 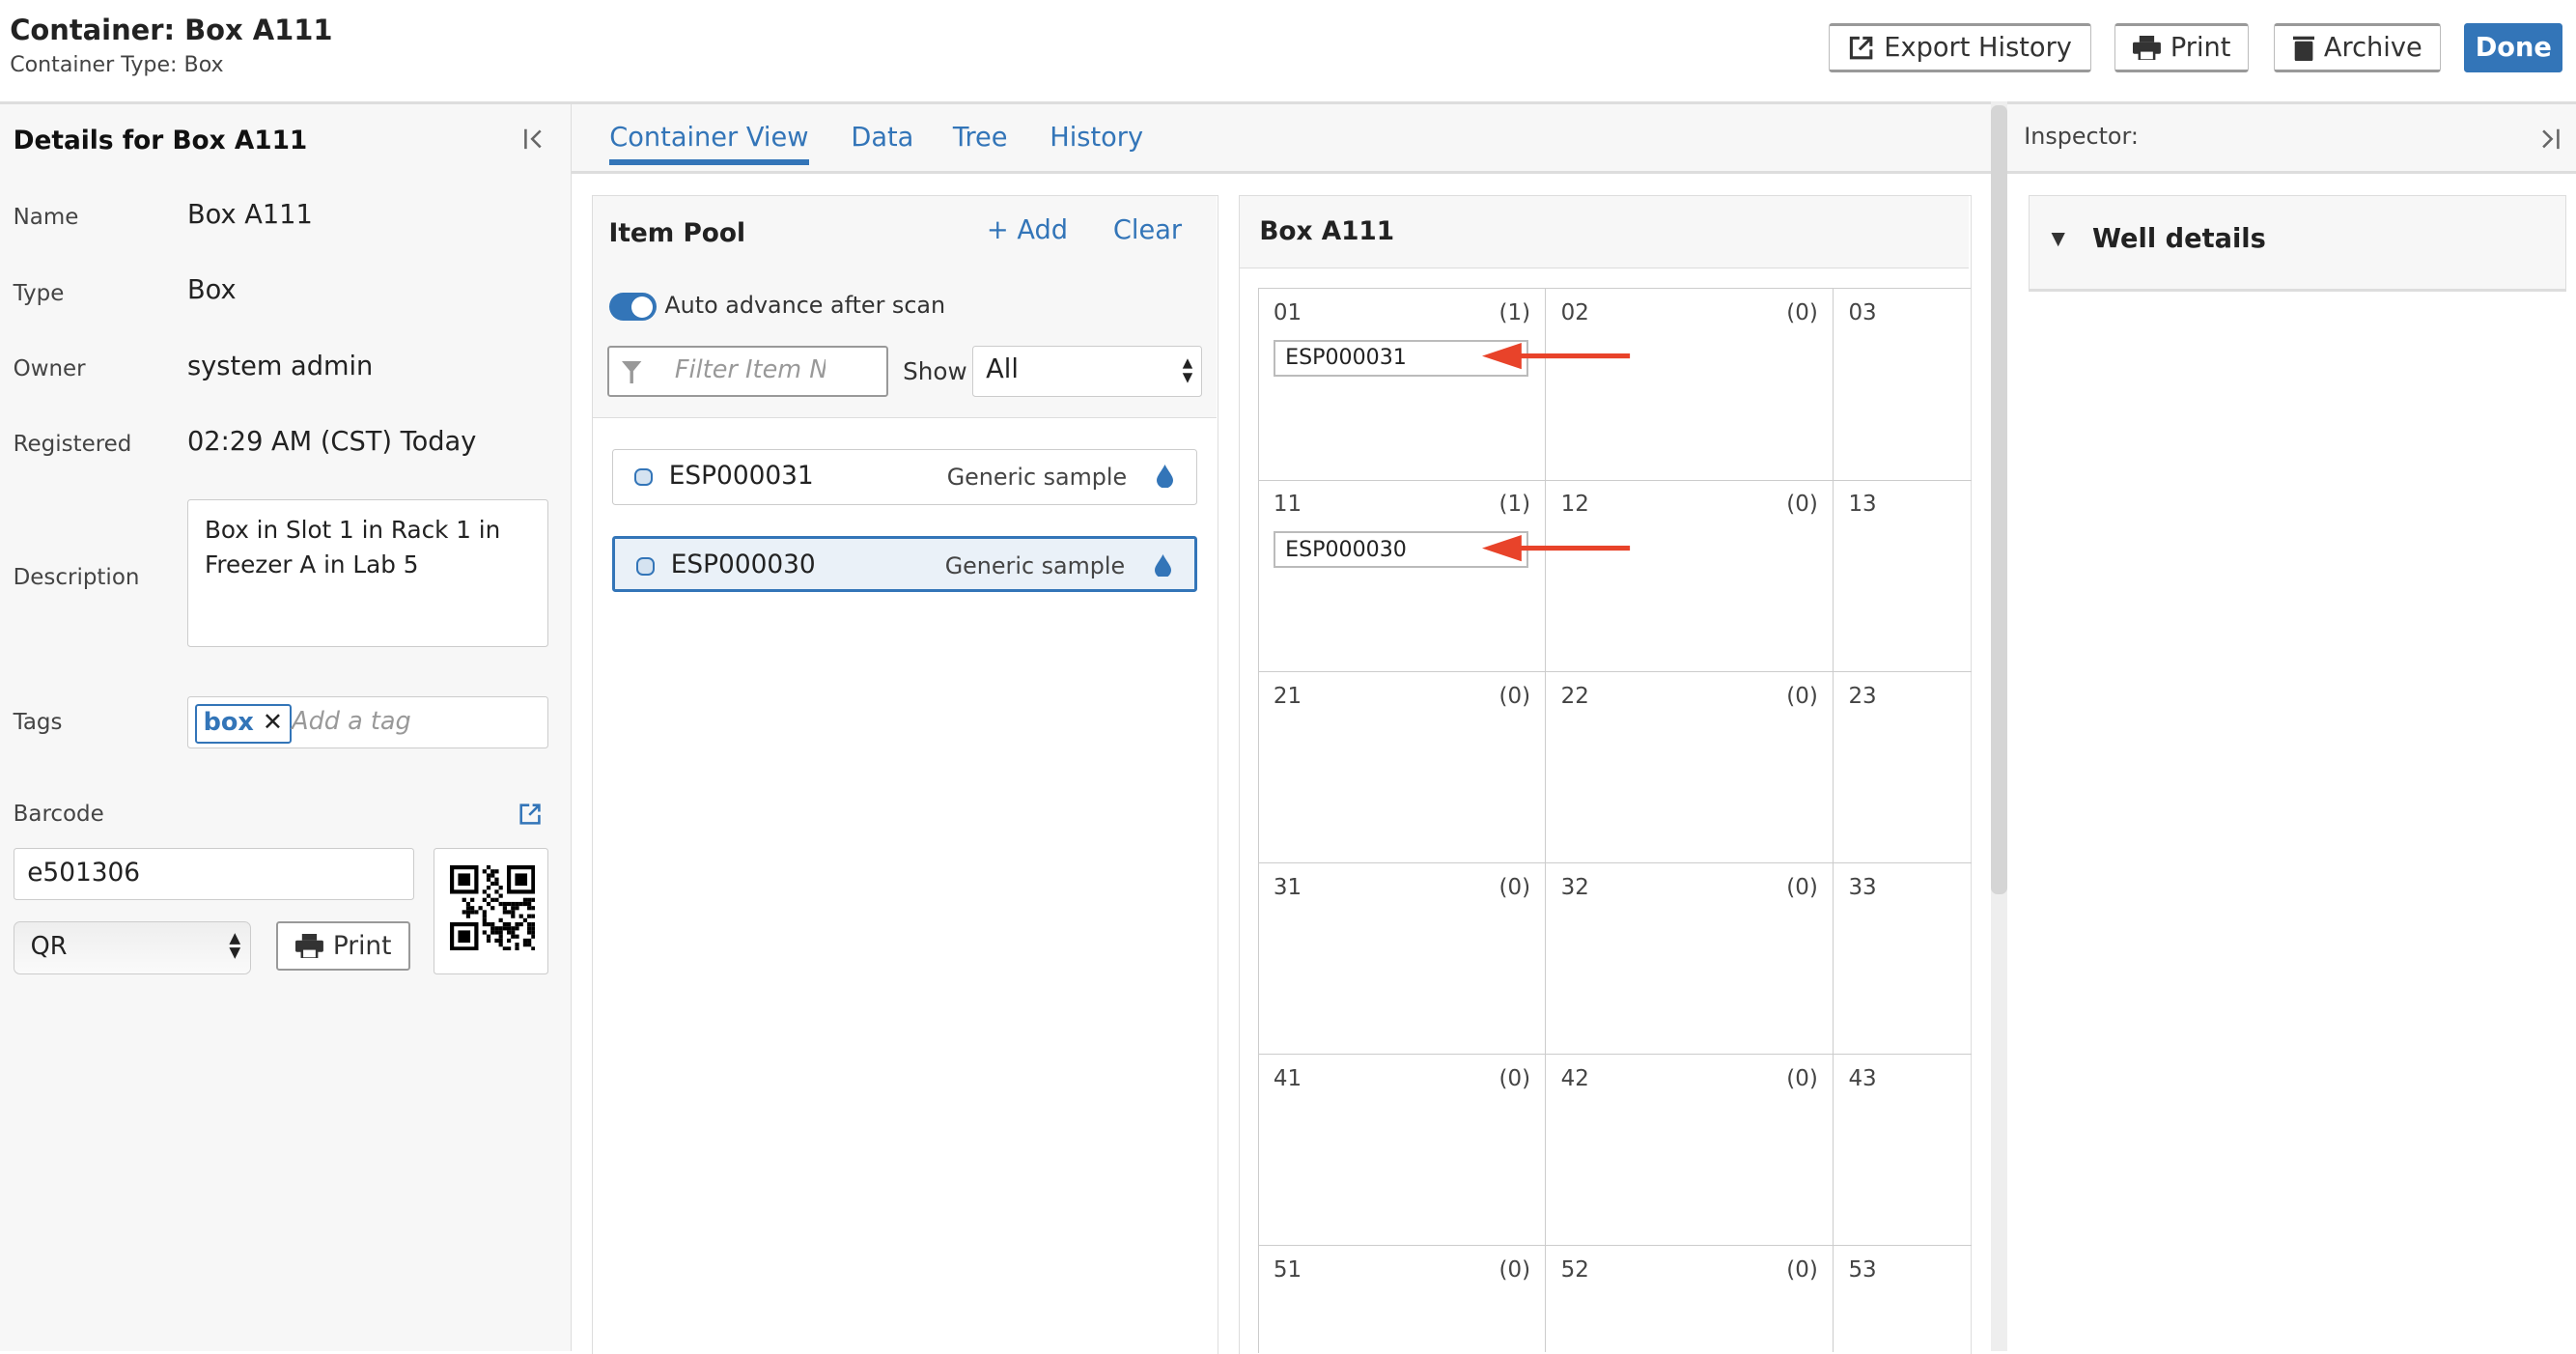 What do you see at coordinates (677, 233) in the screenshot?
I see `item-pool-title: Item Pool` at bounding box center [677, 233].